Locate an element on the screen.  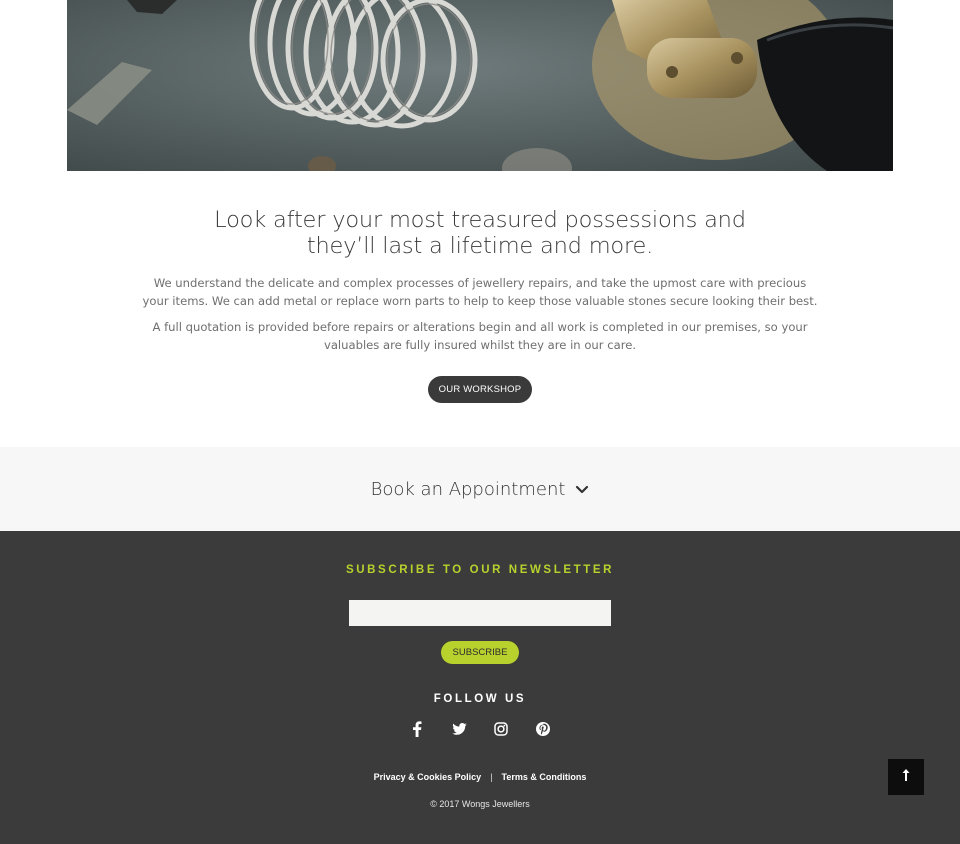
our-workshop-button: OUR WORKSHOP is located at coordinates (480, 389).